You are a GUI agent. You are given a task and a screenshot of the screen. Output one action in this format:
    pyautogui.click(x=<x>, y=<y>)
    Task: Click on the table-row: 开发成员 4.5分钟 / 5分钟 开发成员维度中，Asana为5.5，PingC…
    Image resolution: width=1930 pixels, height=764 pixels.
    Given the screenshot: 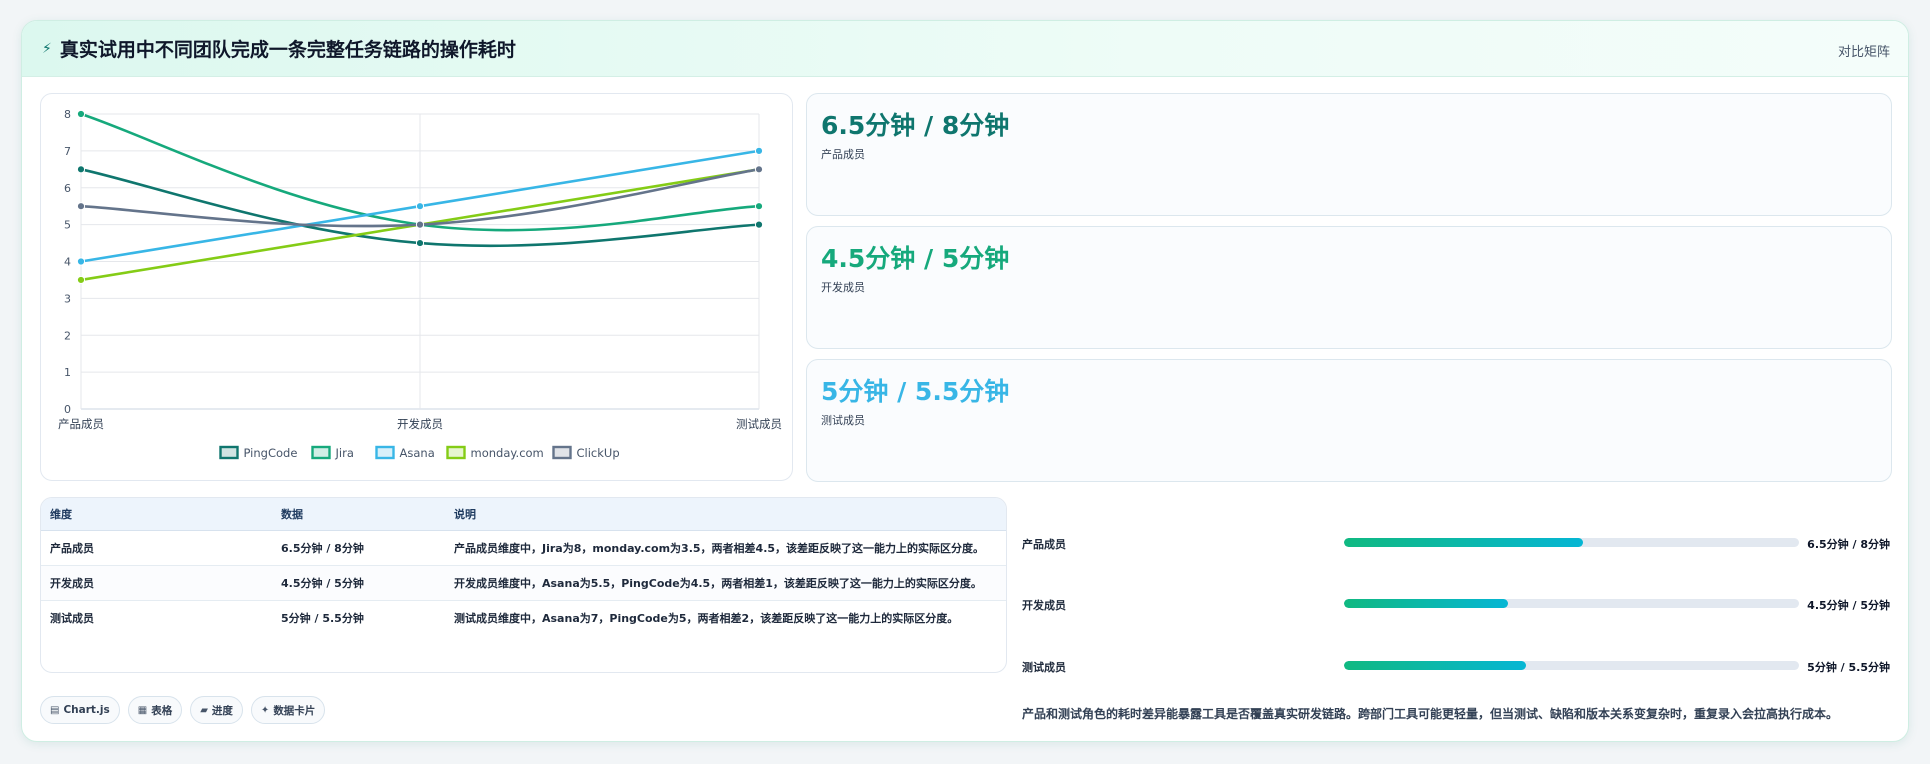 What is the action you would take?
    pyautogui.click(x=523, y=583)
    